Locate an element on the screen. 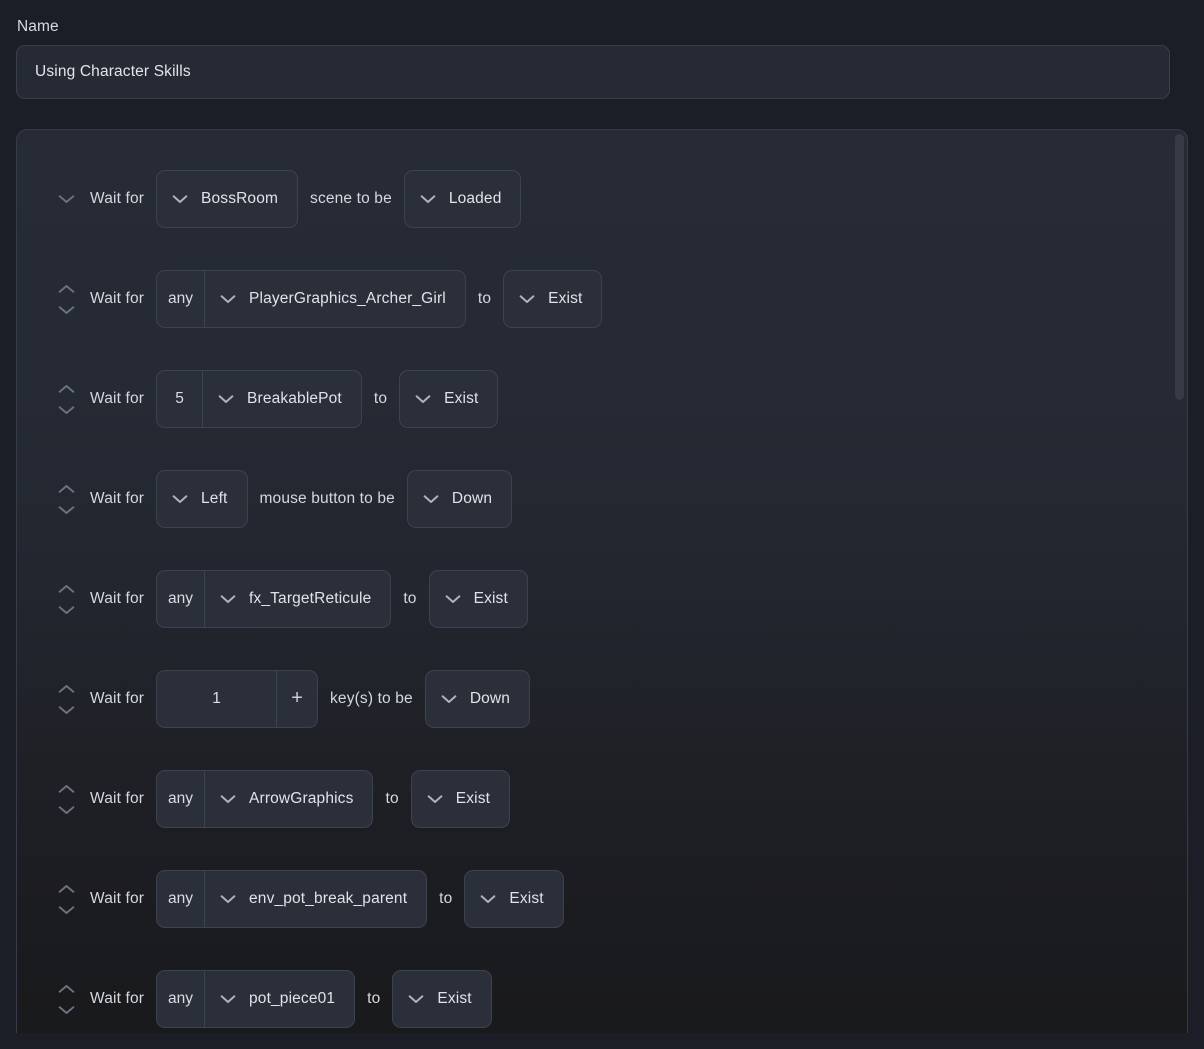 Image resolution: width=1204 pixels, height=1049 pixels. step-row: Wait for any fx_TargetReticule to Exist is located at coordinates (602, 599).